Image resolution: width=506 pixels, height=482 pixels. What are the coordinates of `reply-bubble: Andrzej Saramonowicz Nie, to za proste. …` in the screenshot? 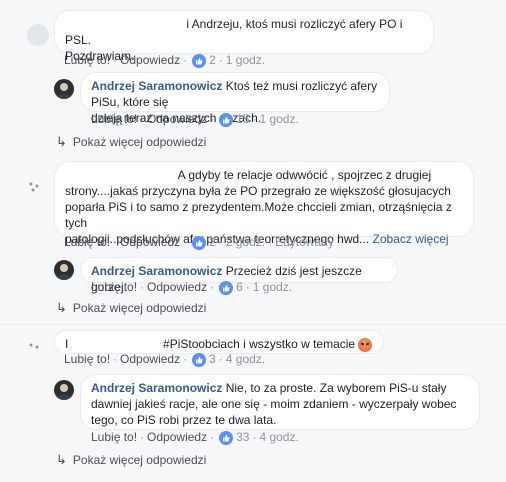 It's located at (280, 402).